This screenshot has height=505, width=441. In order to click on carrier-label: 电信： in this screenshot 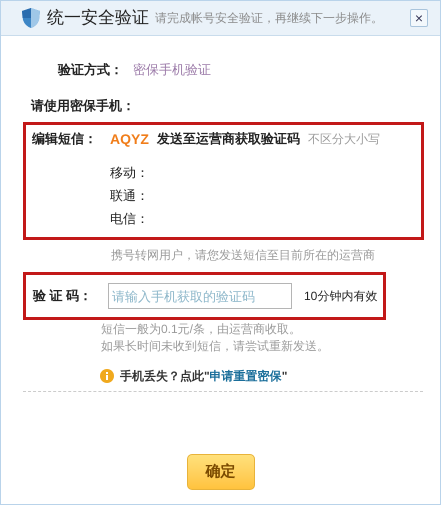, I will do `click(130, 219)`.